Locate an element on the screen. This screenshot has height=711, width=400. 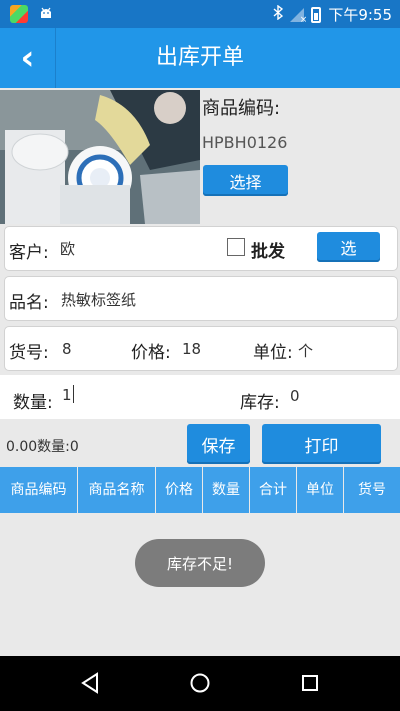
app-header: ‹ 出库开单 is located at coordinates (200, 58).